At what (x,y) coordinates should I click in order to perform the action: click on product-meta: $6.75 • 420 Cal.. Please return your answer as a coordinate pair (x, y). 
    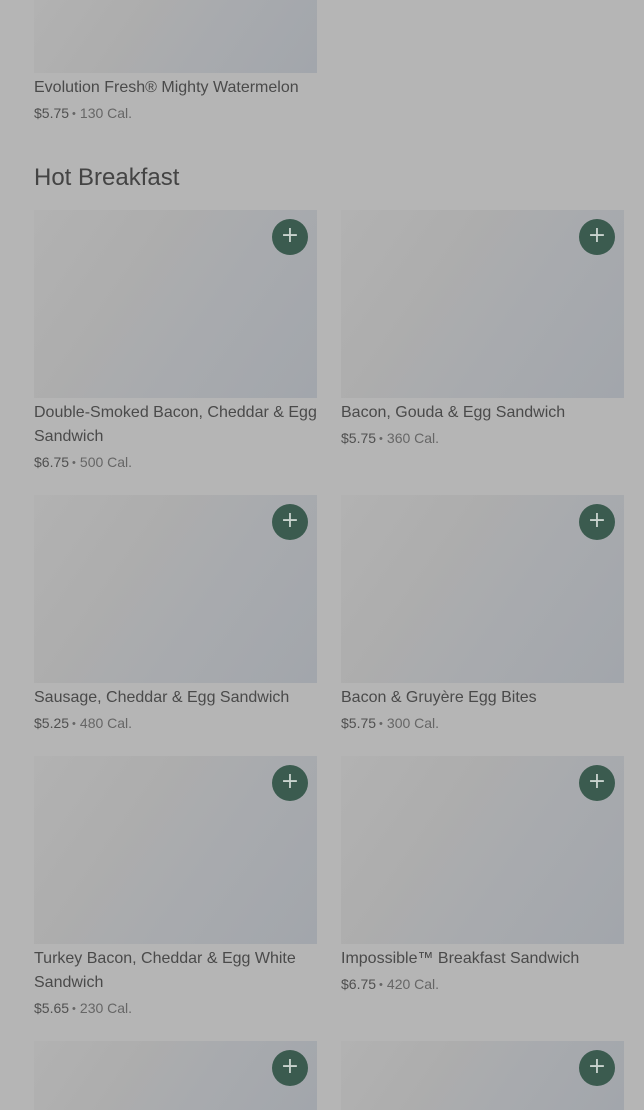
    Looking at the image, I should click on (390, 985).